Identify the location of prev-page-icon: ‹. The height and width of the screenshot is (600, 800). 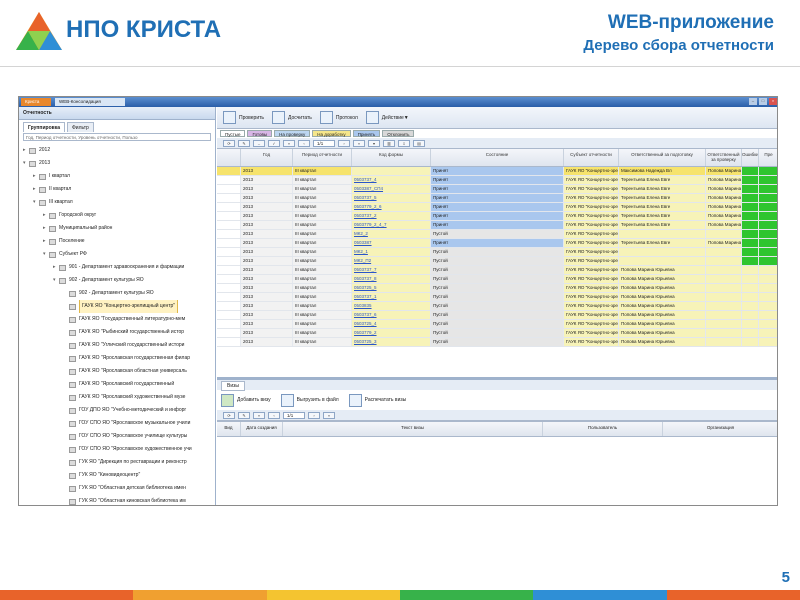
(304, 143).